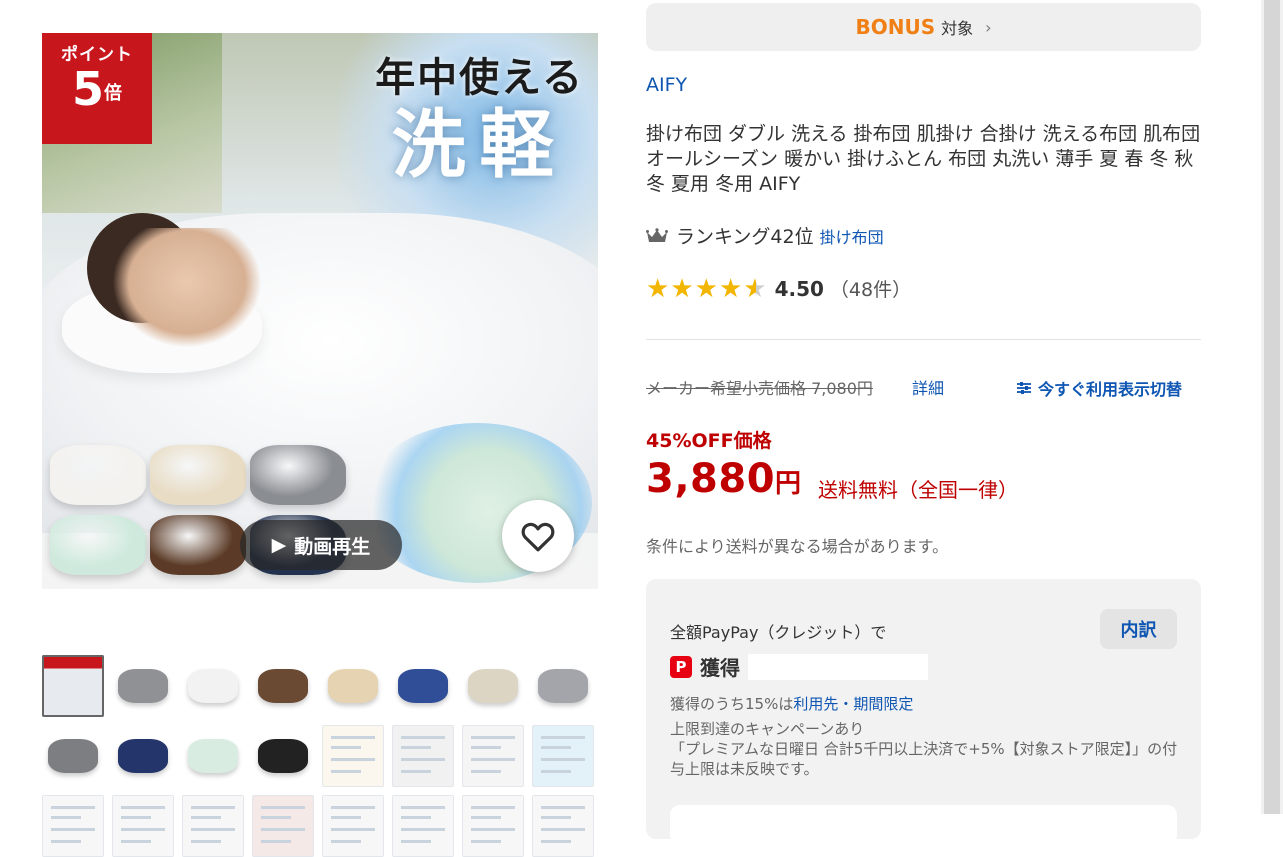 This screenshot has width=1283, height=857. I want to click on image-headline: 年中使える 洗軽, so click(479, 116).